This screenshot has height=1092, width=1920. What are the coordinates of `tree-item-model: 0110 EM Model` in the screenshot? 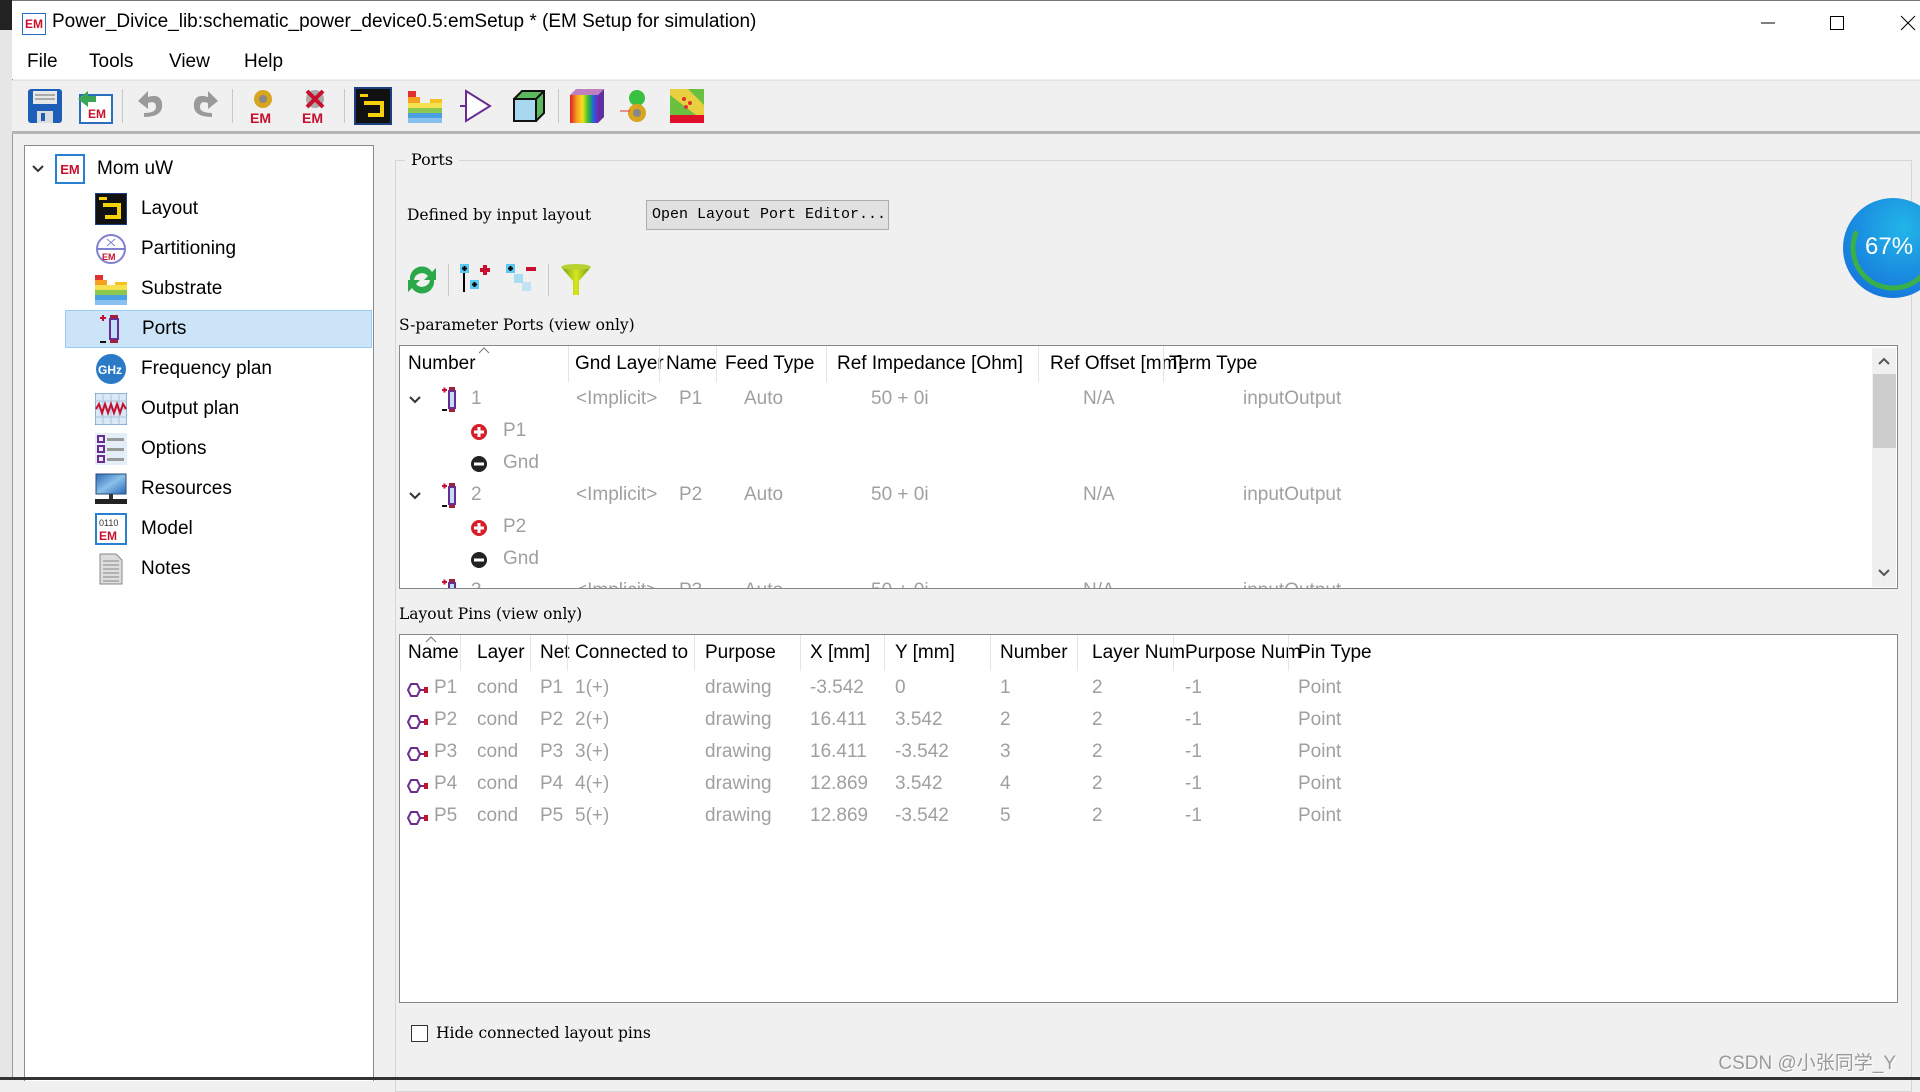 It's located at (218, 529).